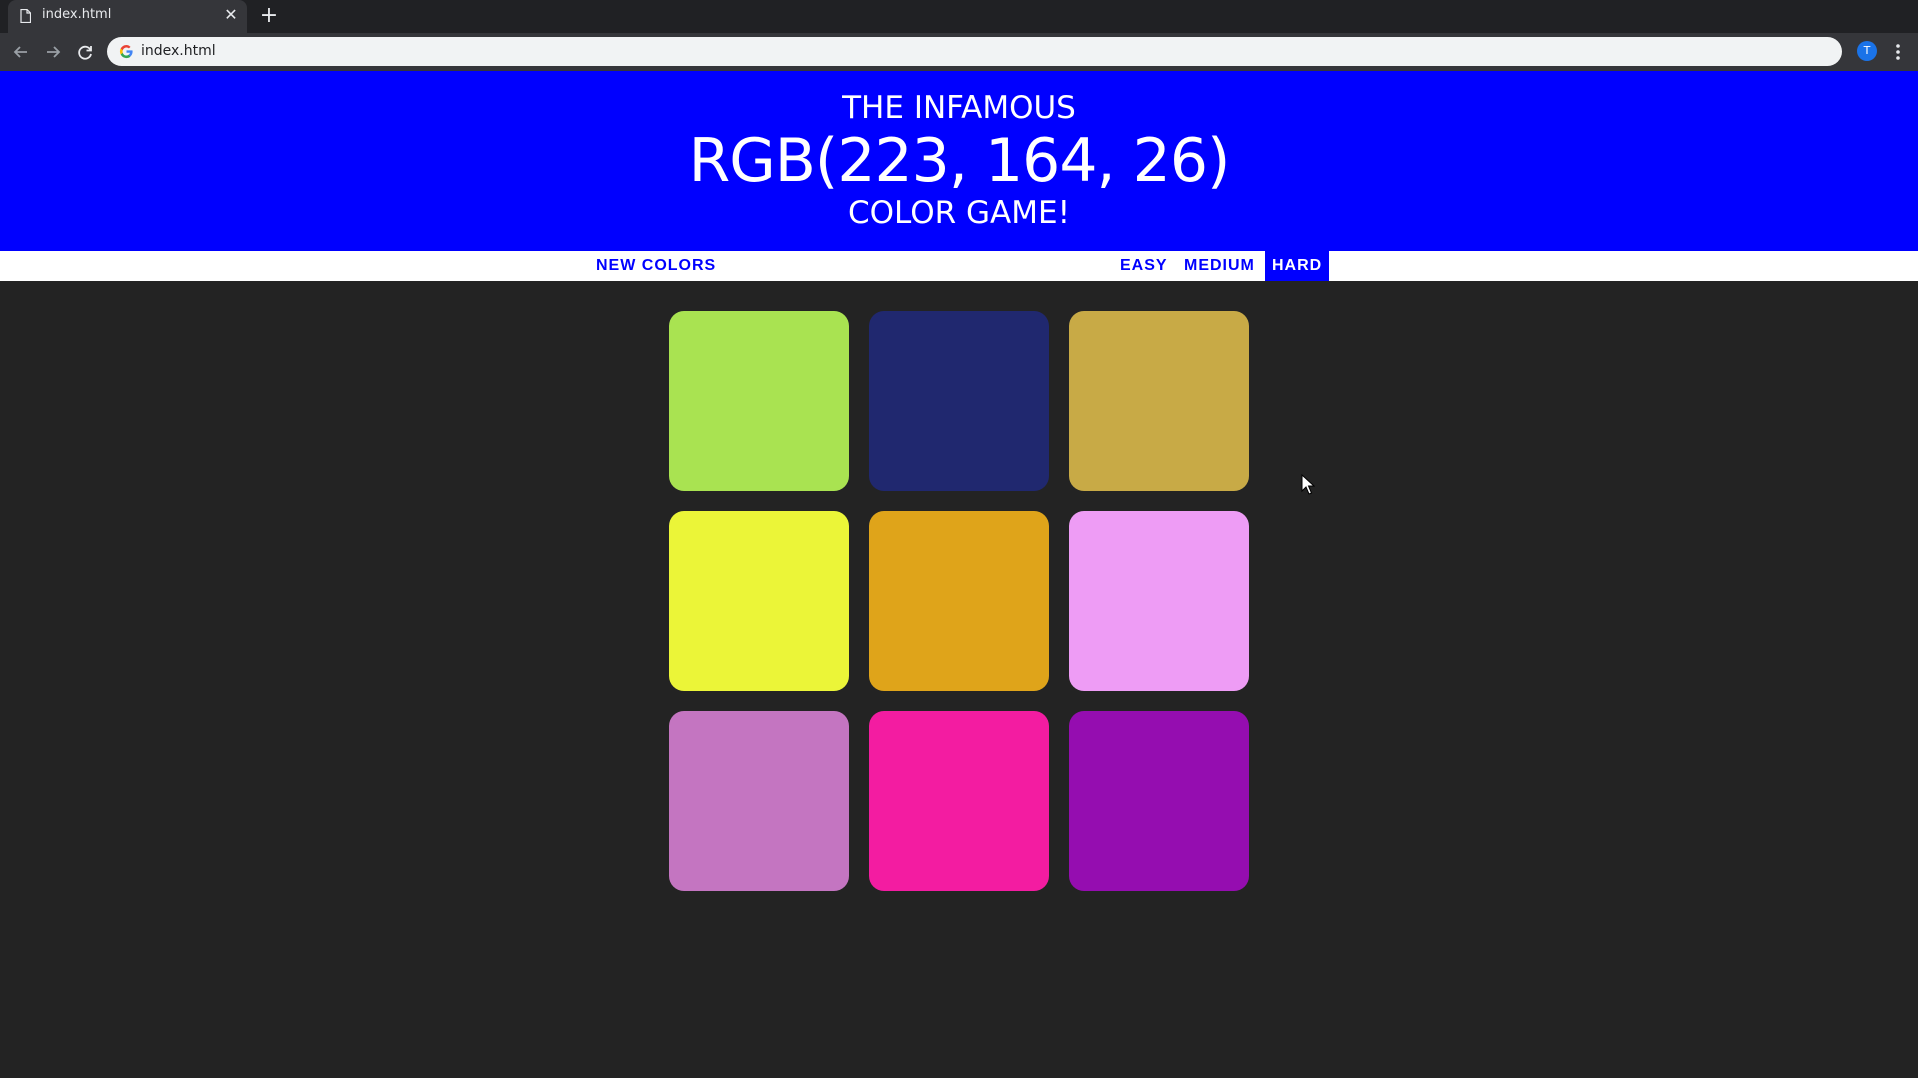  I want to click on new-colors-button: NEW COLORS, so click(656, 266).